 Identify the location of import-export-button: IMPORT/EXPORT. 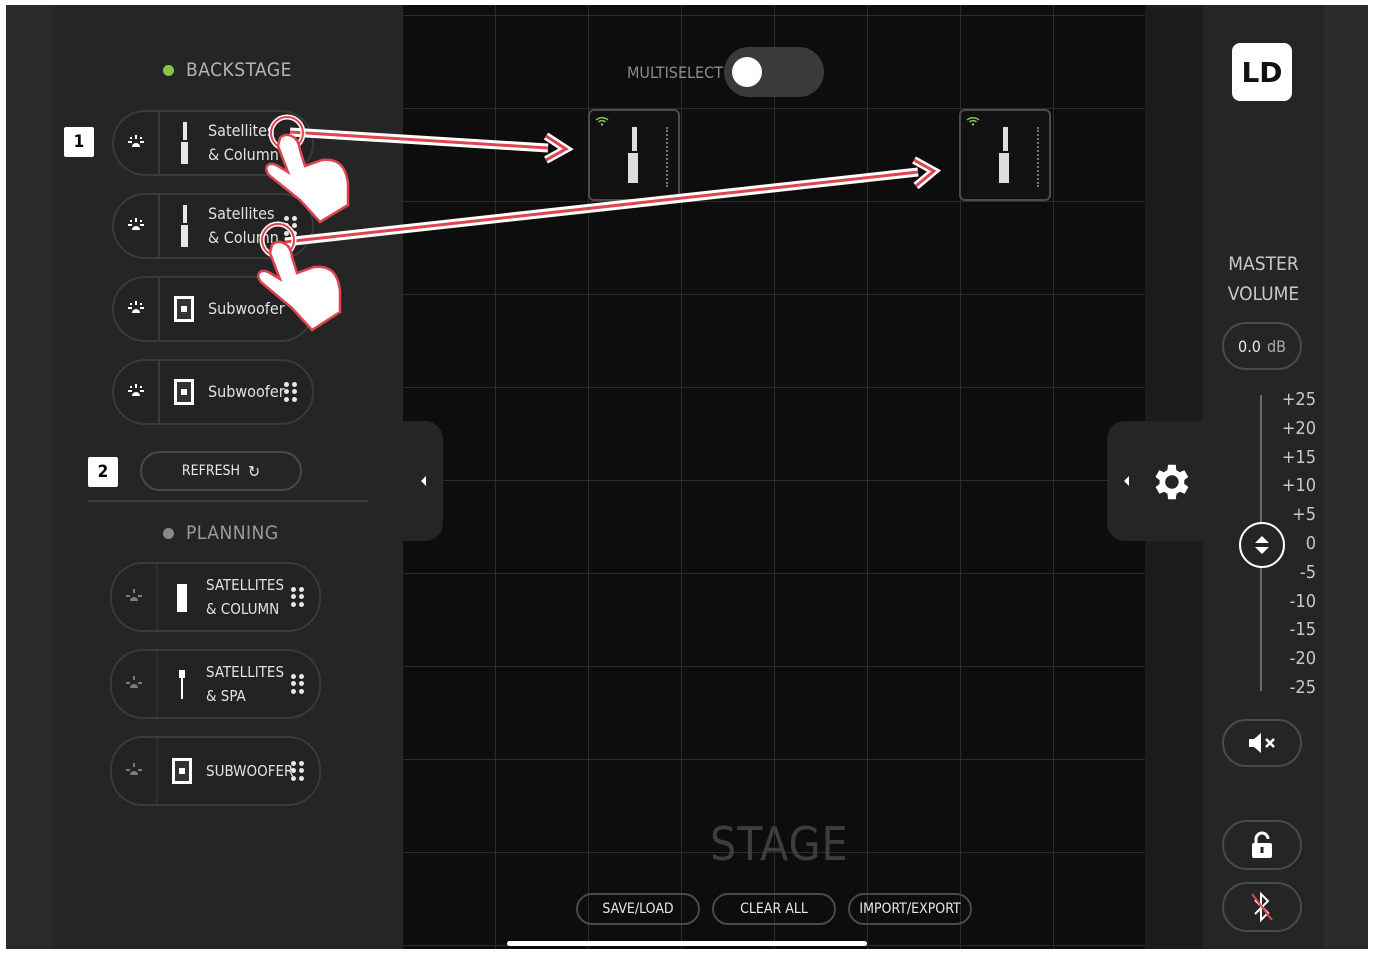
(910, 909).